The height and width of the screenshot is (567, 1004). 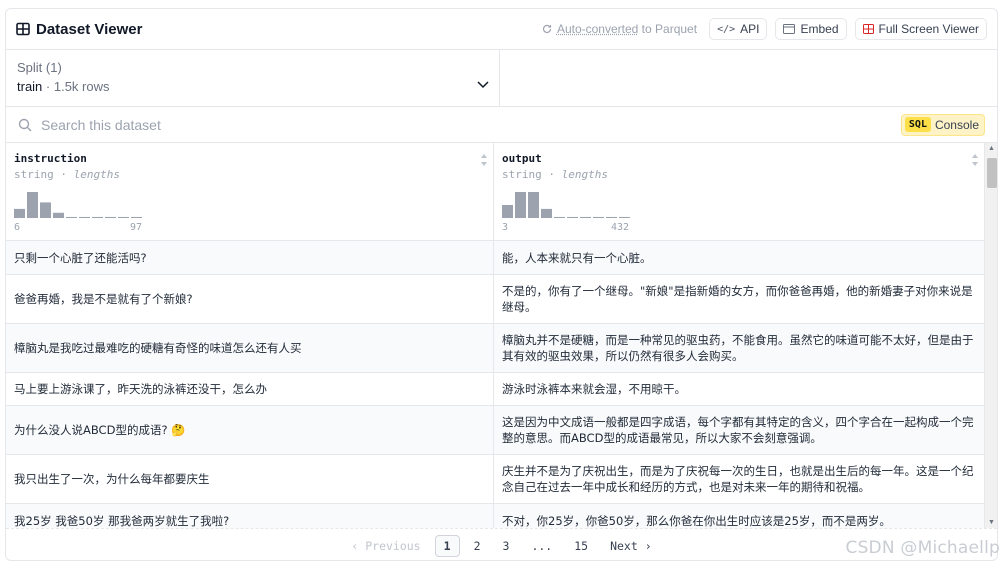 I want to click on page-button-1: 1, so click(x=447, y=545).